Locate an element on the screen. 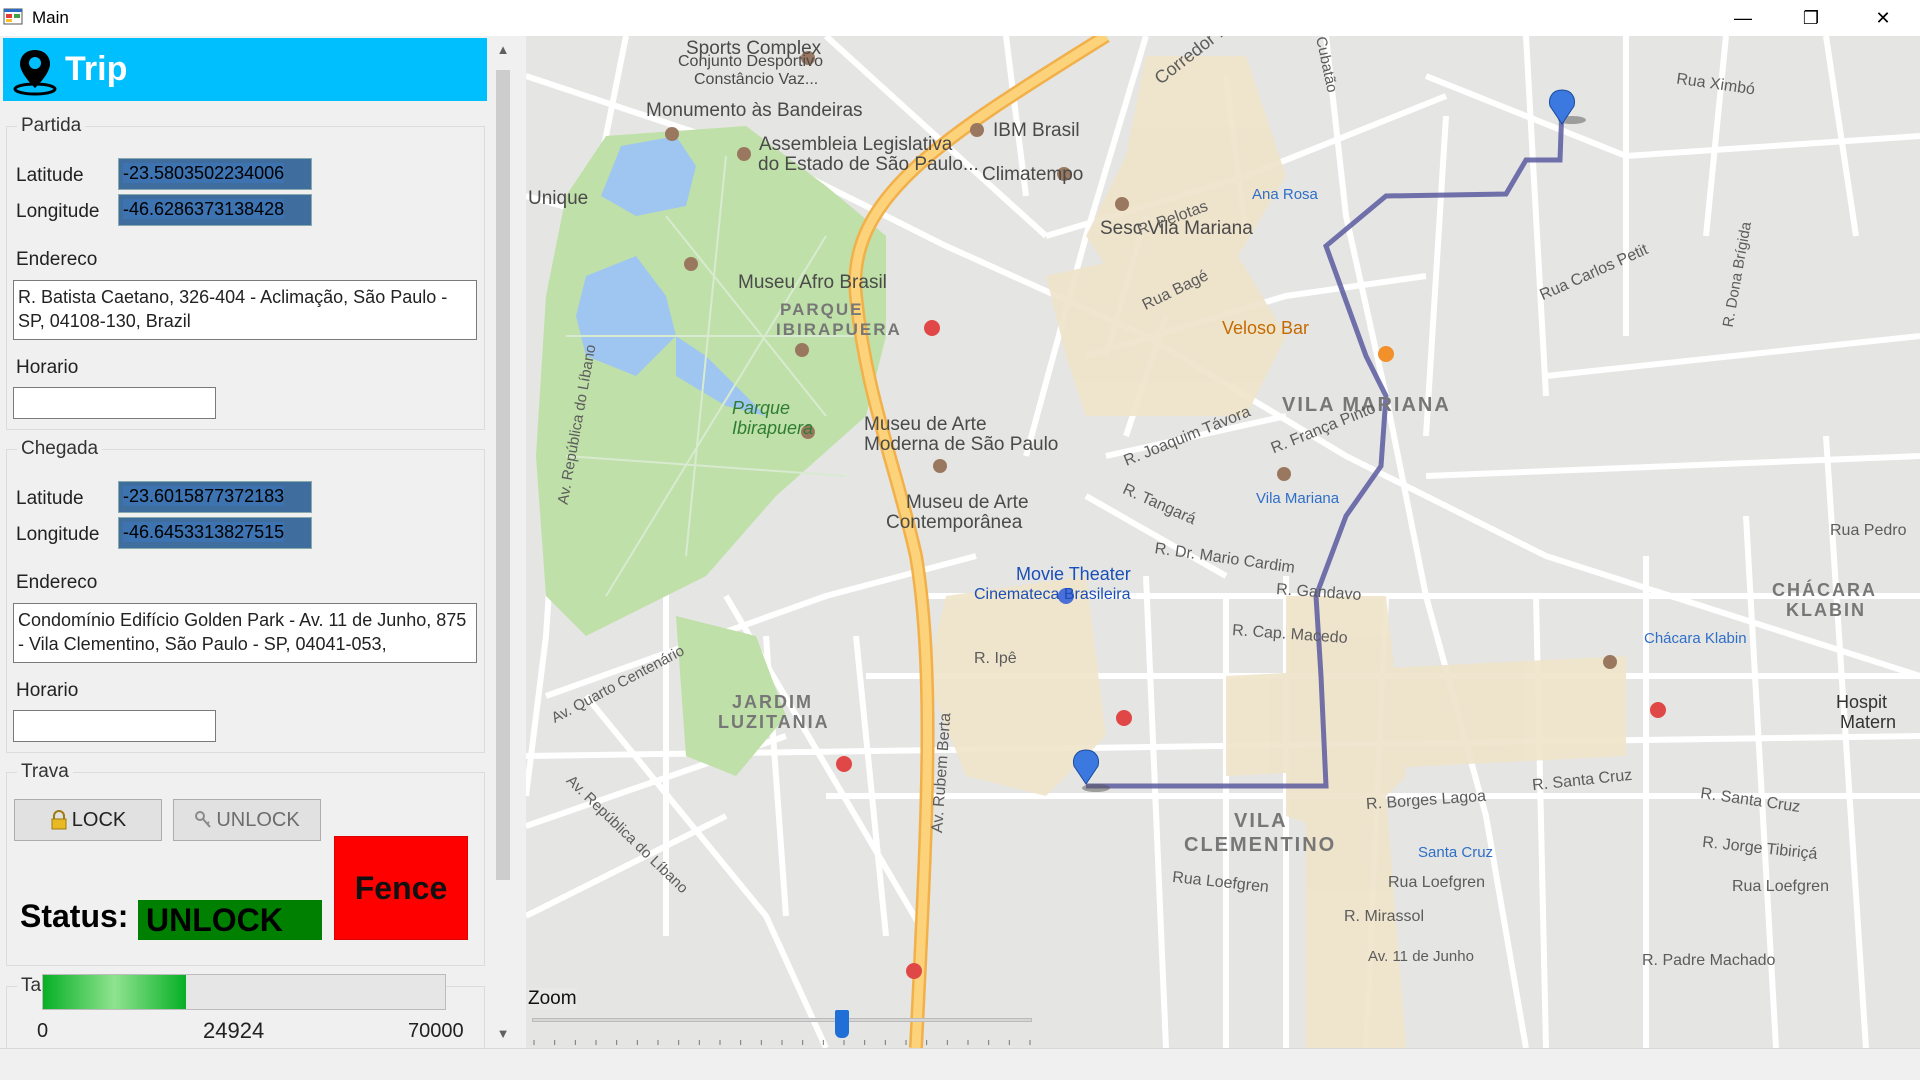 This screenshot has height=1080, width=1920. trava-legend: Trava is located at coordinates (45, 772).